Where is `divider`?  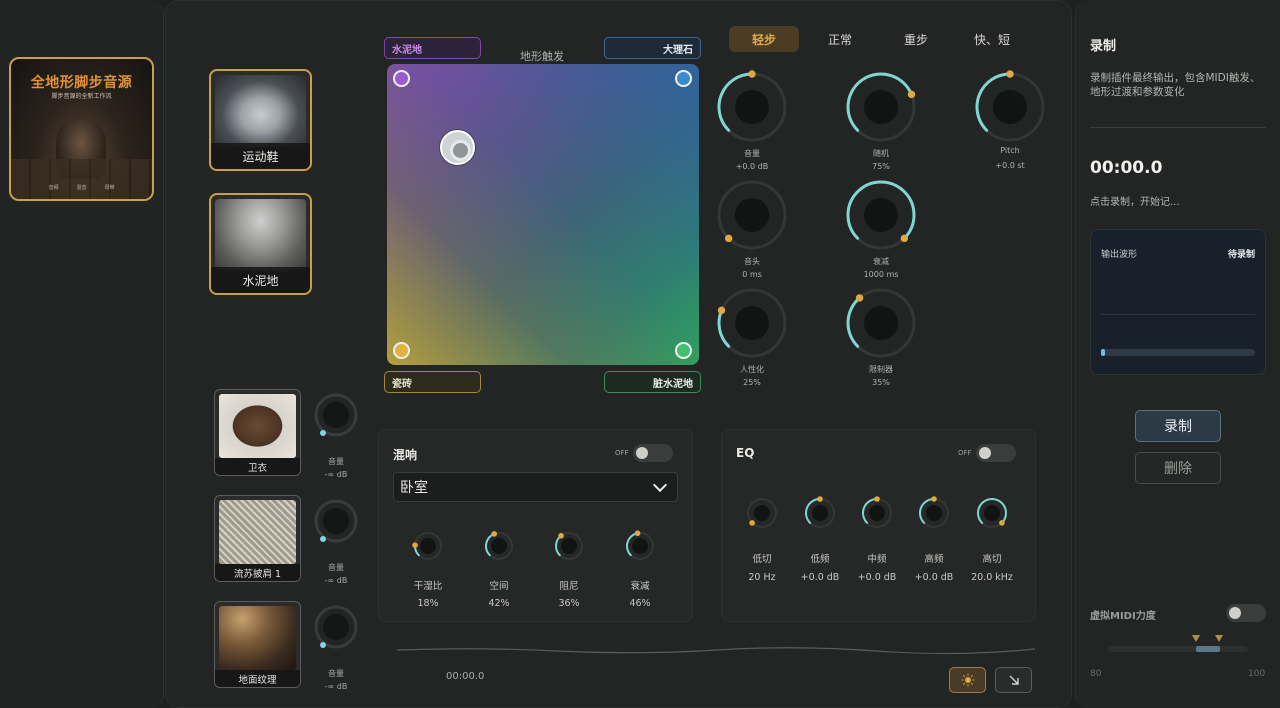
divider is located at coordinates (1178, 127).